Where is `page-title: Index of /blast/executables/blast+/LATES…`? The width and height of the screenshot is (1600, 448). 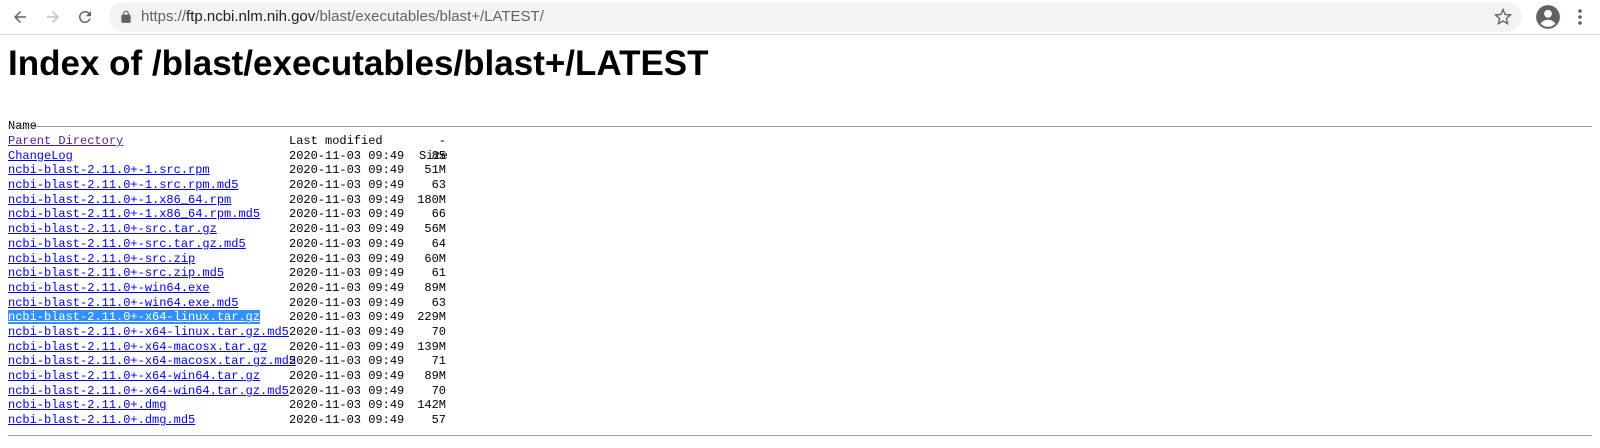
page-title: Index of /blast/executables/blast+/LATES… is located at coordinates (358, 63).